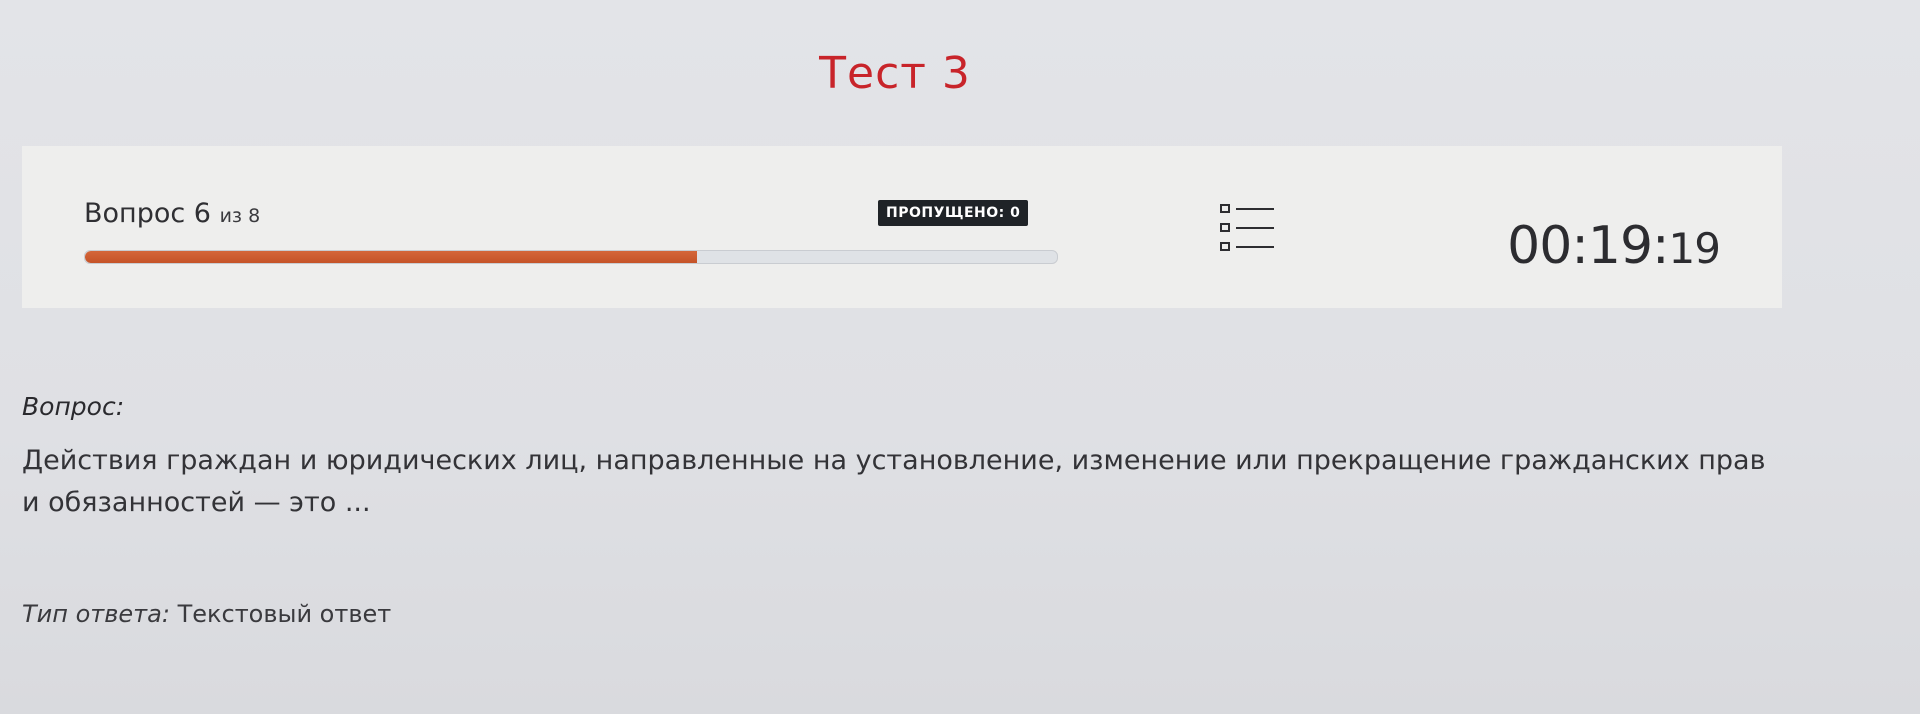  What do you see at coordinates (1247, 227) in the screenshot?
I see `question-list-icon` at bounding box center [1247, 227].